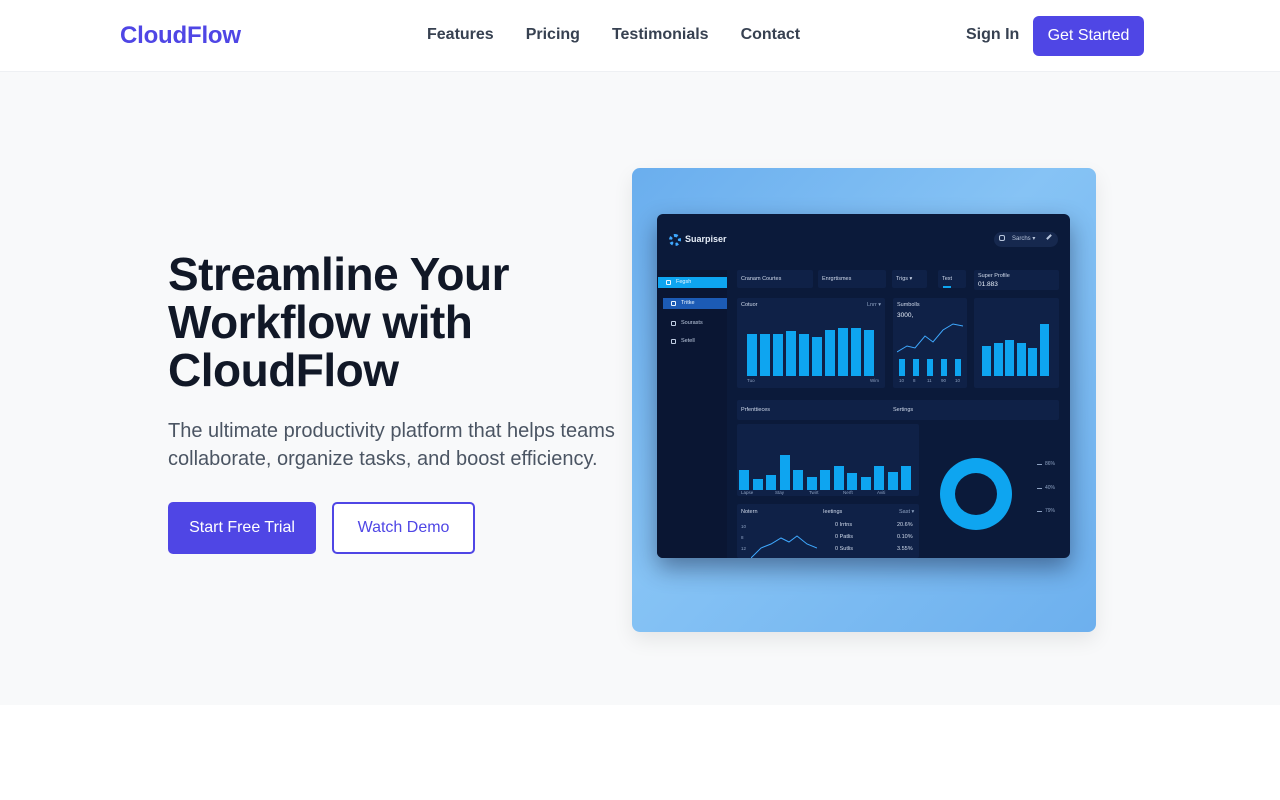 The height and width of the screenshot is (800, 1280). I want to click on axis-label: Tuo, so click(751, 380).